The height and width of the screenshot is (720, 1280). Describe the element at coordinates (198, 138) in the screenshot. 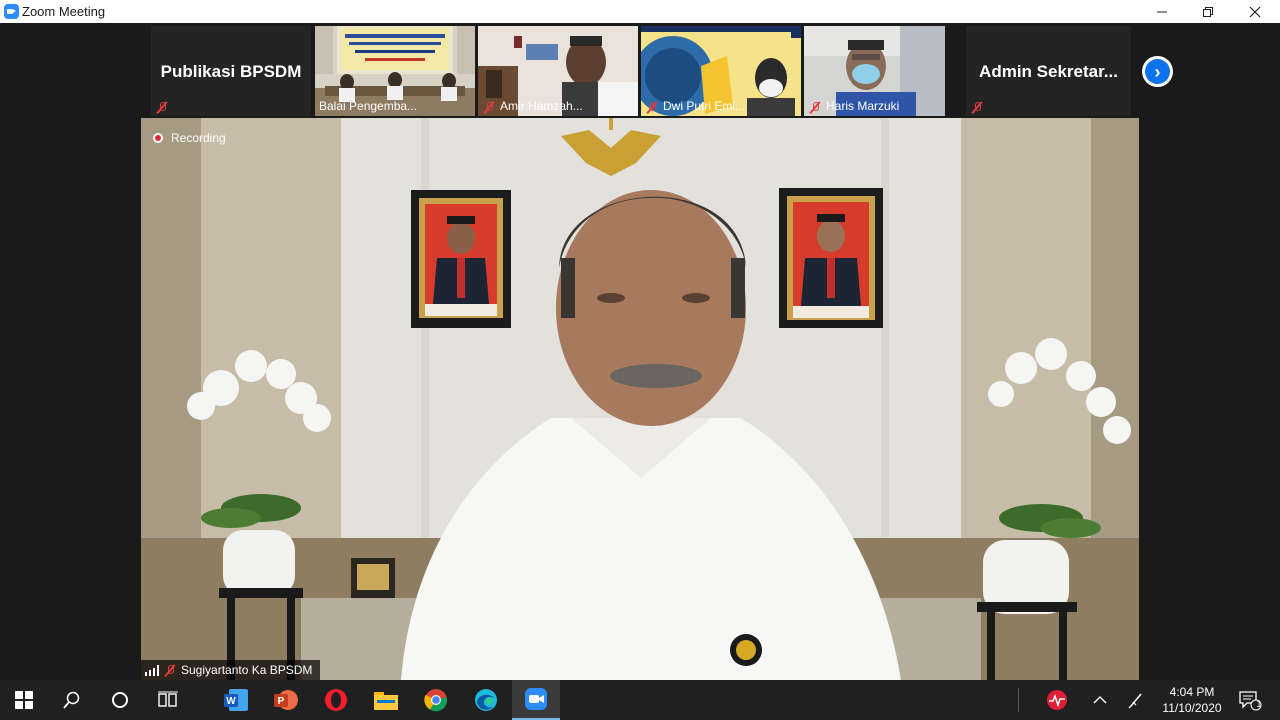

I see `recording-label: Recording` at that location.